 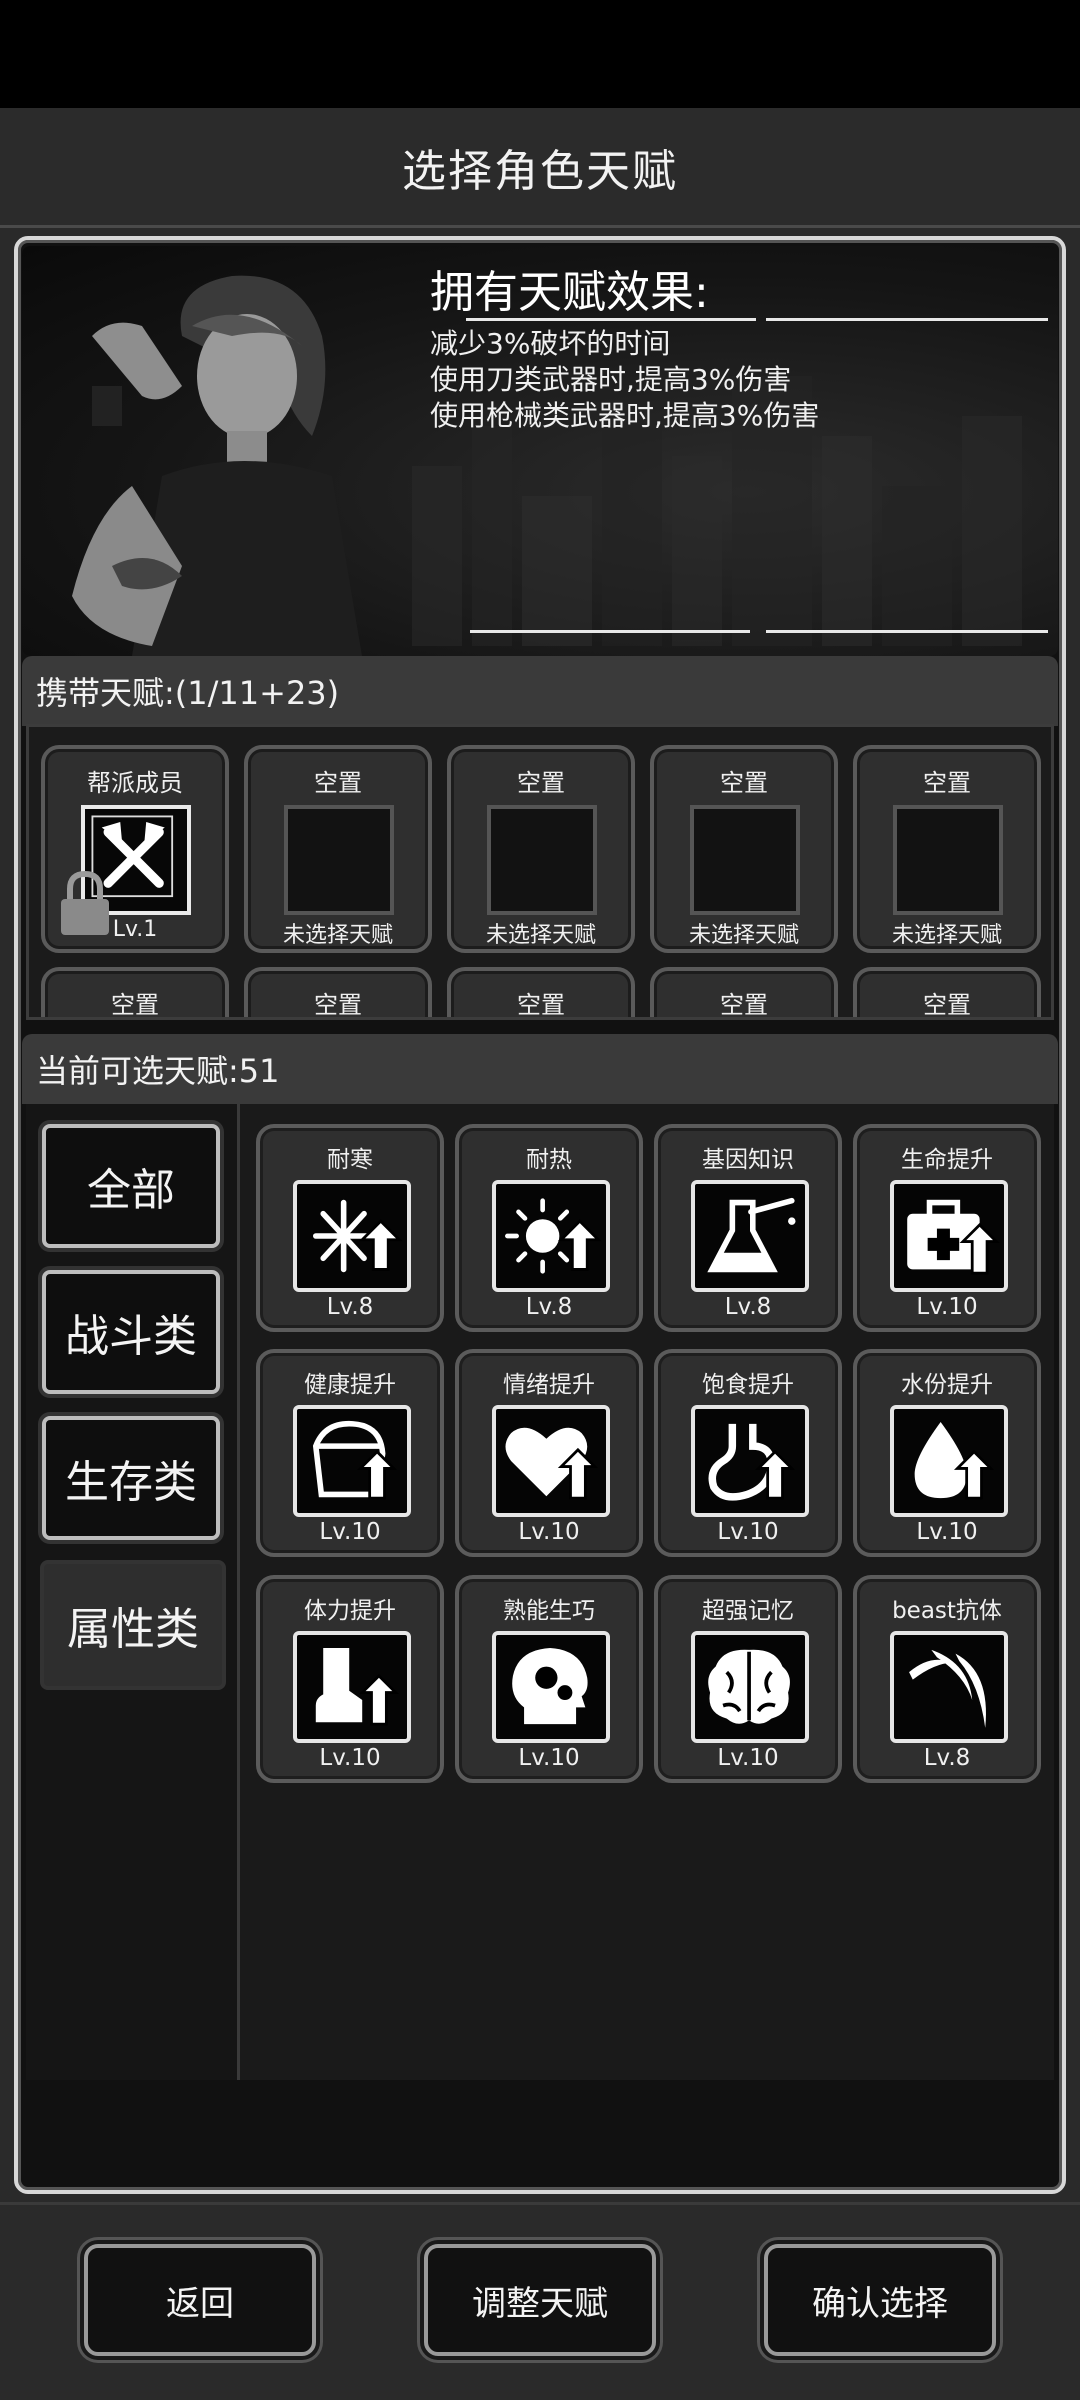 I want to click on slot-title: 帮派成员, so click(x=135, y=783).